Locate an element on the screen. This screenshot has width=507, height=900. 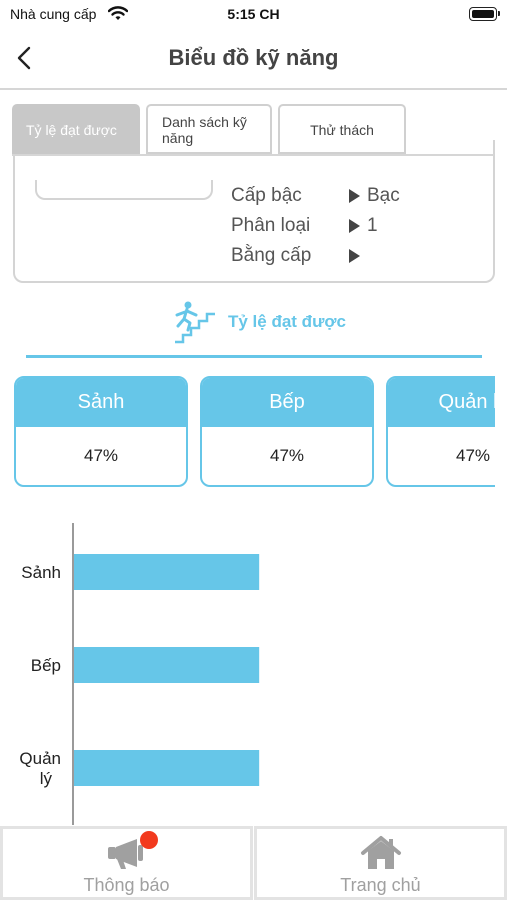
app-header: Biểu đồ kỹ năng is located at coordinates (253, 60).